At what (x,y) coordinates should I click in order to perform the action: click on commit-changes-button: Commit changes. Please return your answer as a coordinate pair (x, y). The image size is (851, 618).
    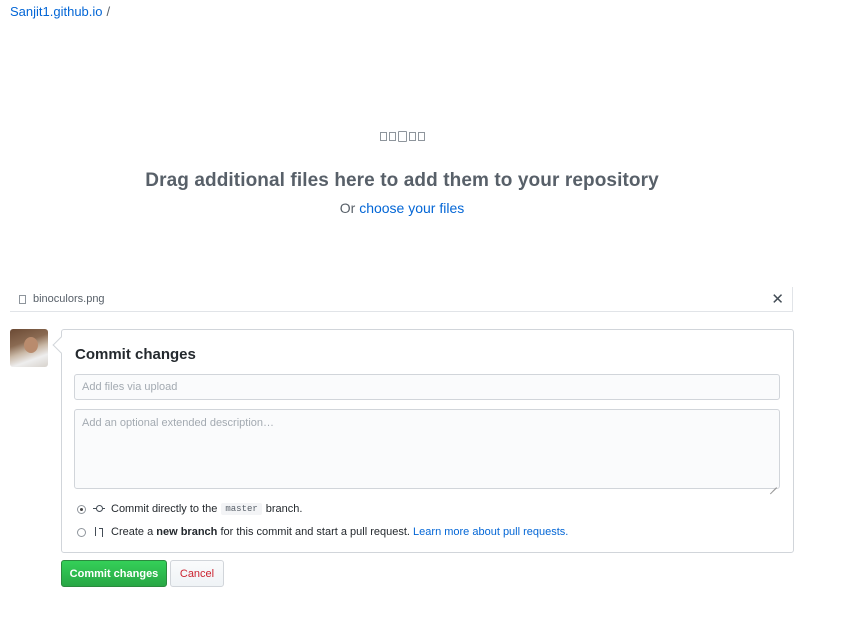
    Looking at the image, I should click on (114, 573).